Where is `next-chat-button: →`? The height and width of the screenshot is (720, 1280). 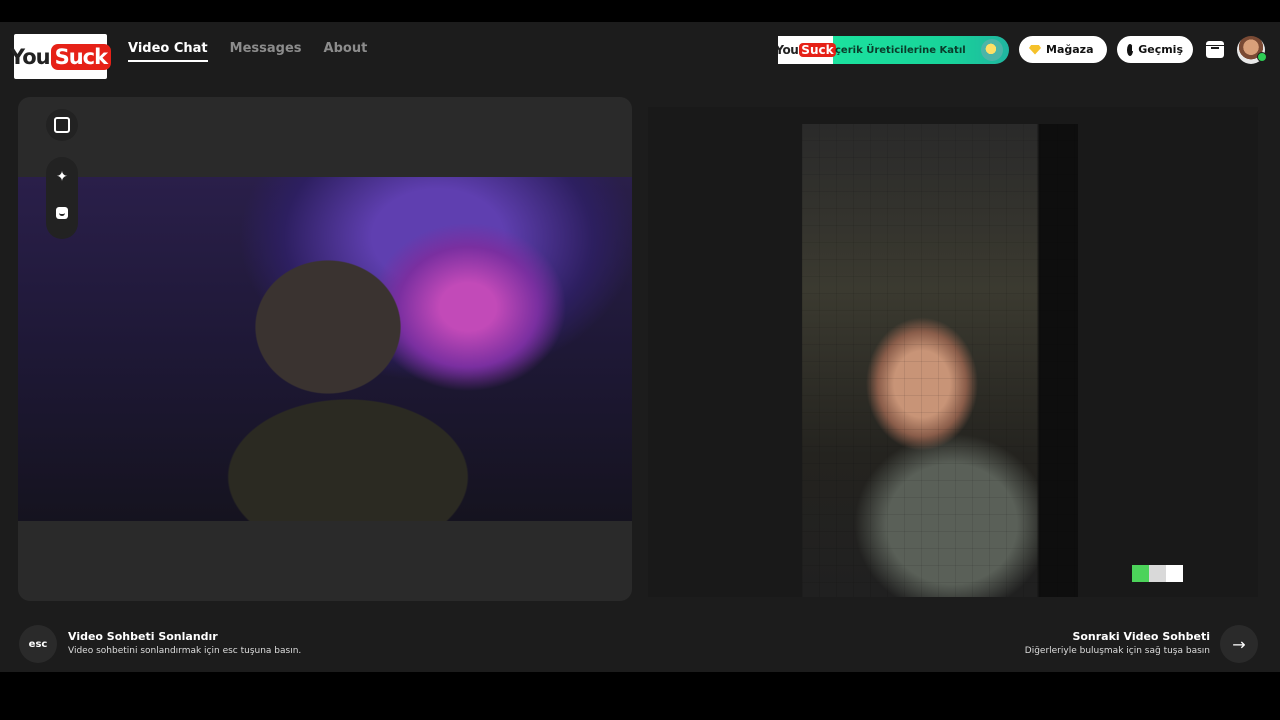 next-chat-button: → is located at coordinates (1239, 644).